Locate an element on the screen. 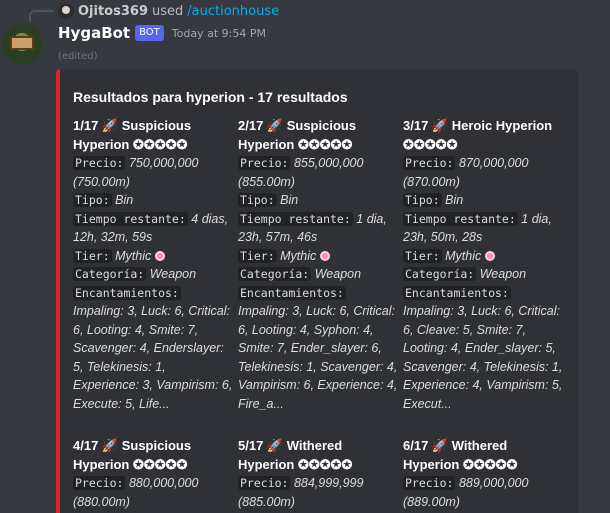  embed-title: Resultados para hyperion - 17 resultados is located at coordinates (210, 97).